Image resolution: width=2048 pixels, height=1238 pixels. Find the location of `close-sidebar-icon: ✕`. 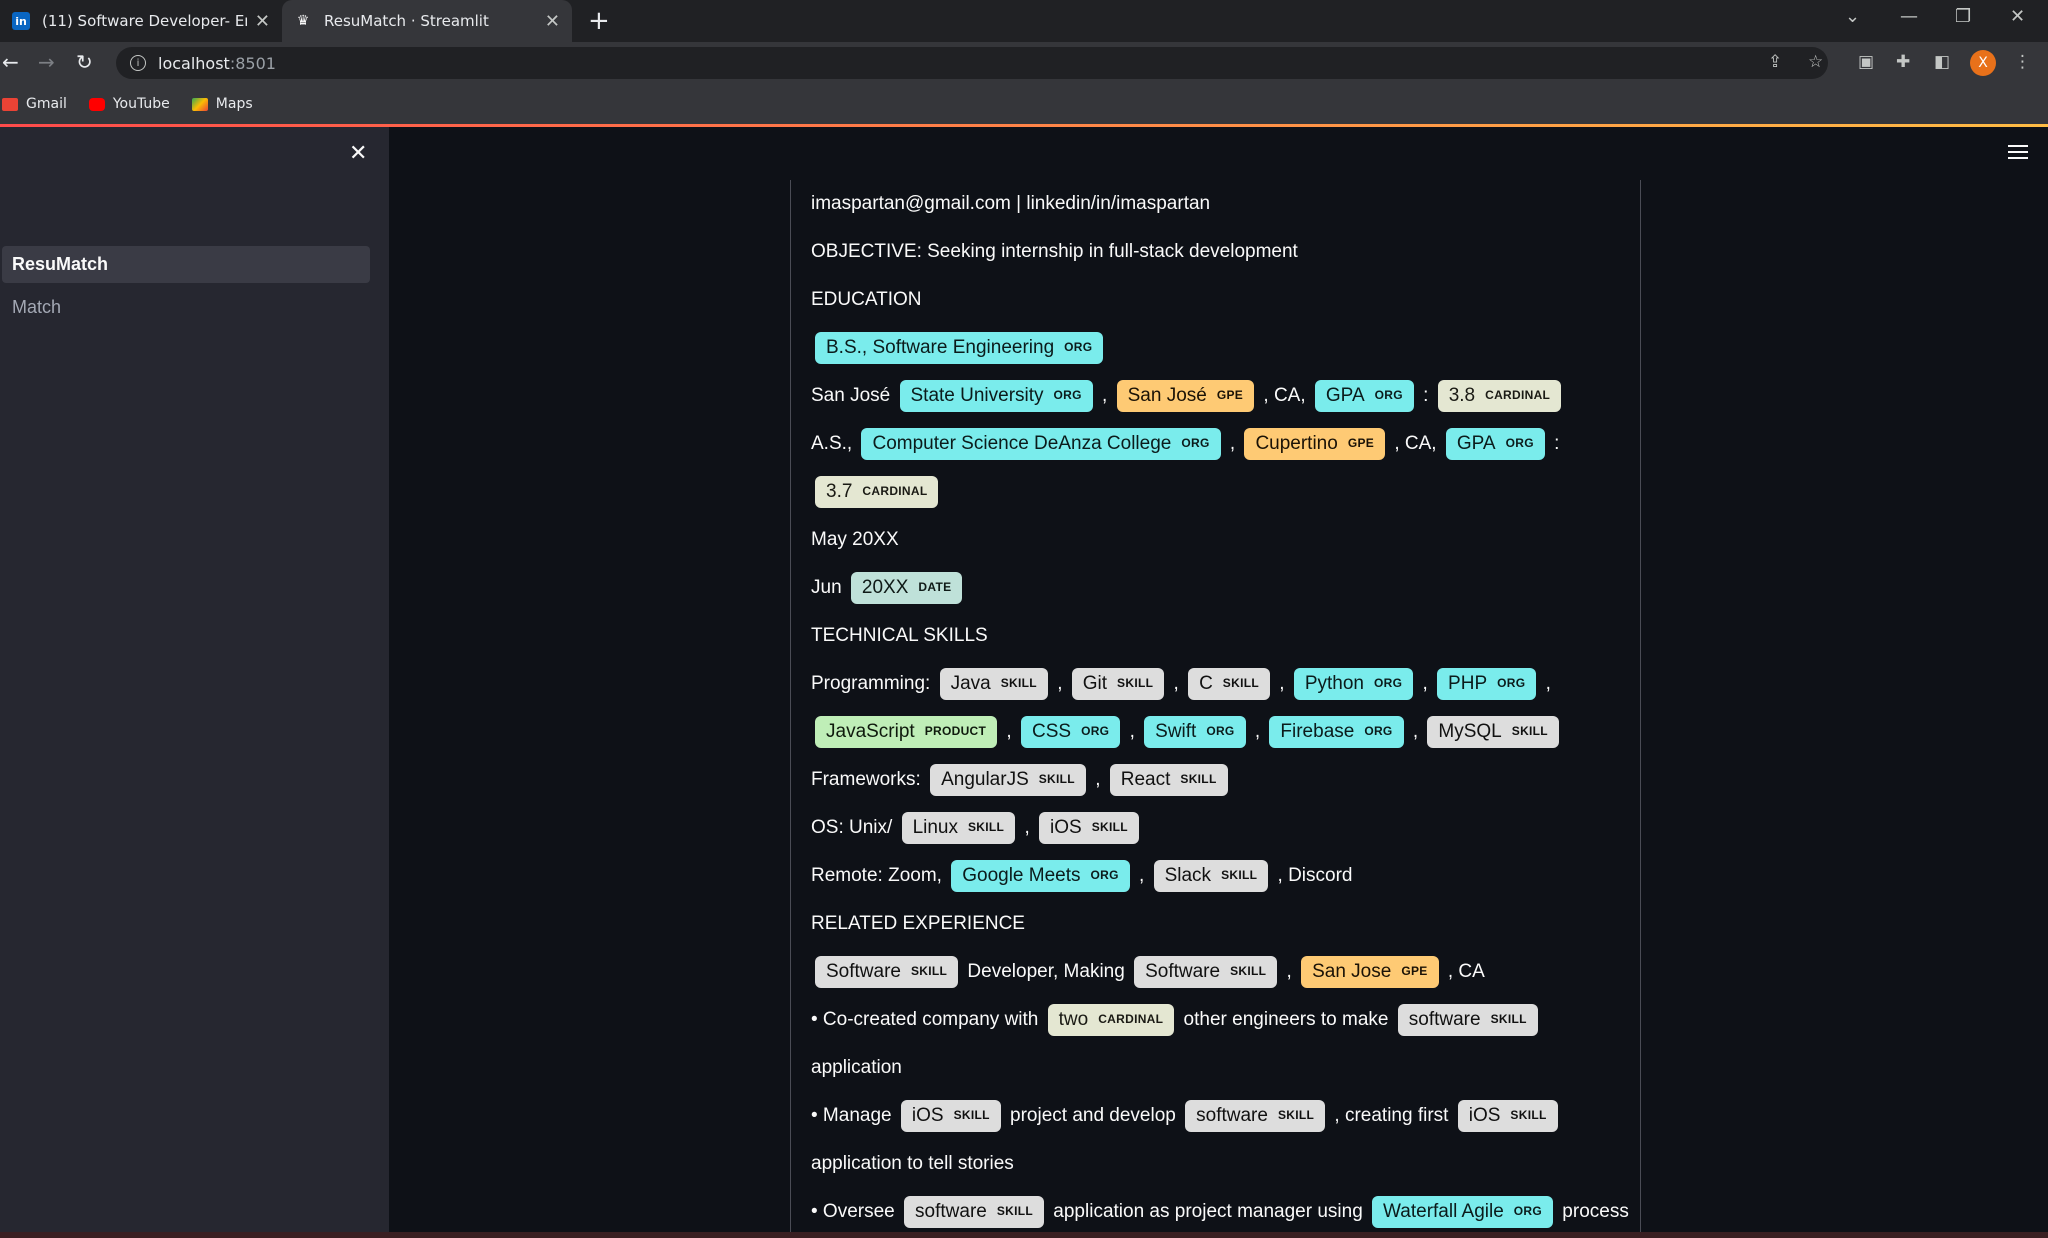

close-sidebar-icon: ✕ is located at coordinates (358, 153).